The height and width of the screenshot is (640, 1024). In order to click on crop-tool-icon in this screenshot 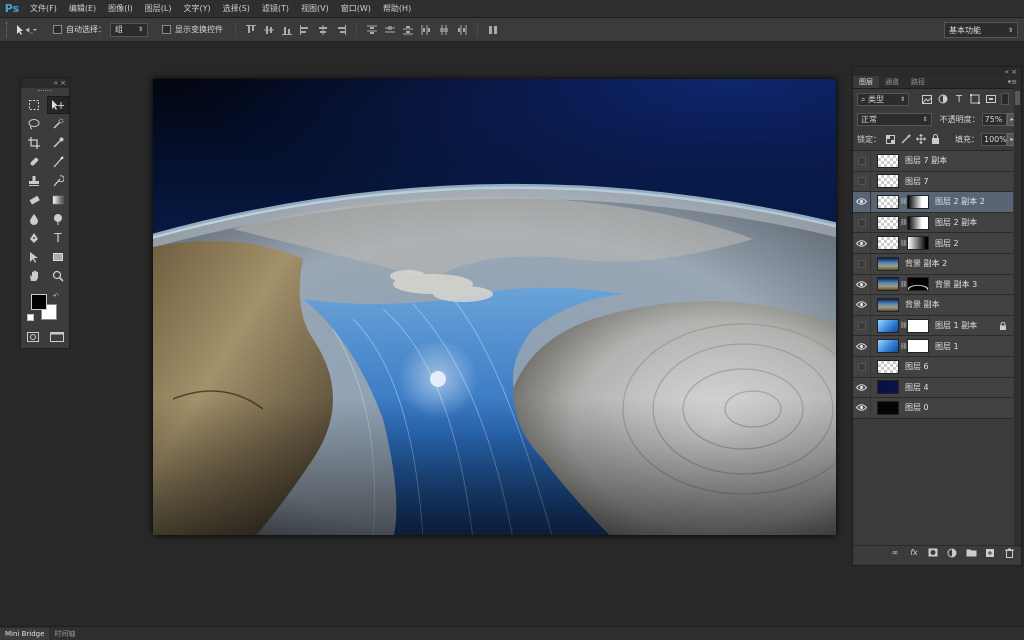, I will do `click(34, 143)`.